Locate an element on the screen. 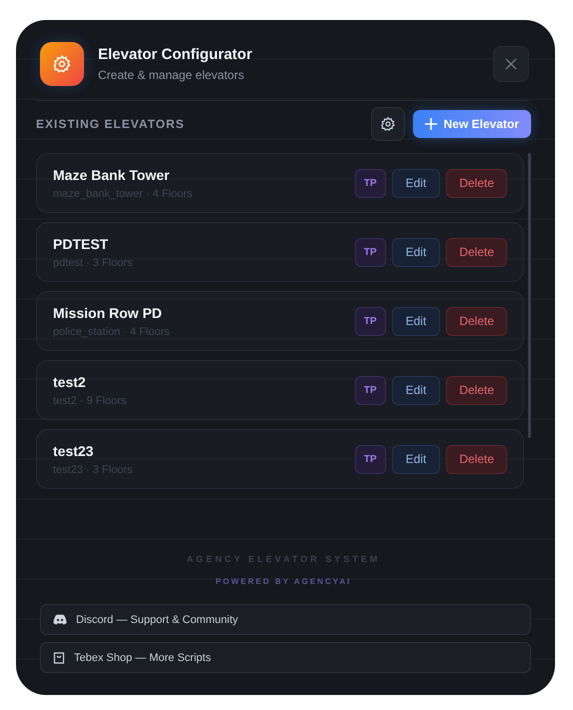  plus-icon is located at coordinates (430, 124).